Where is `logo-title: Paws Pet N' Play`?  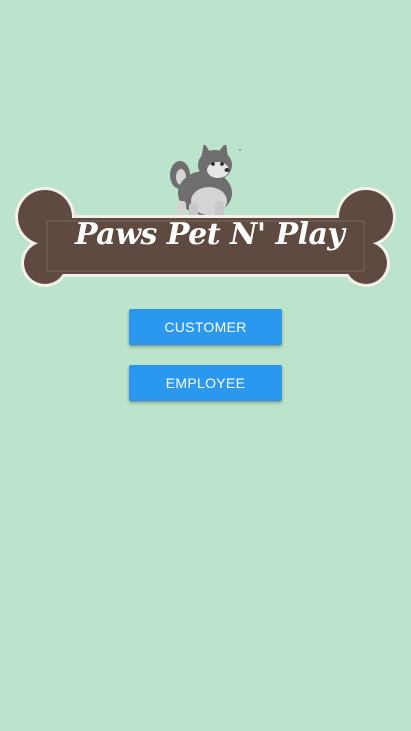
logo-title: Paws Pet N' Play is located at coordinates (210, 234).